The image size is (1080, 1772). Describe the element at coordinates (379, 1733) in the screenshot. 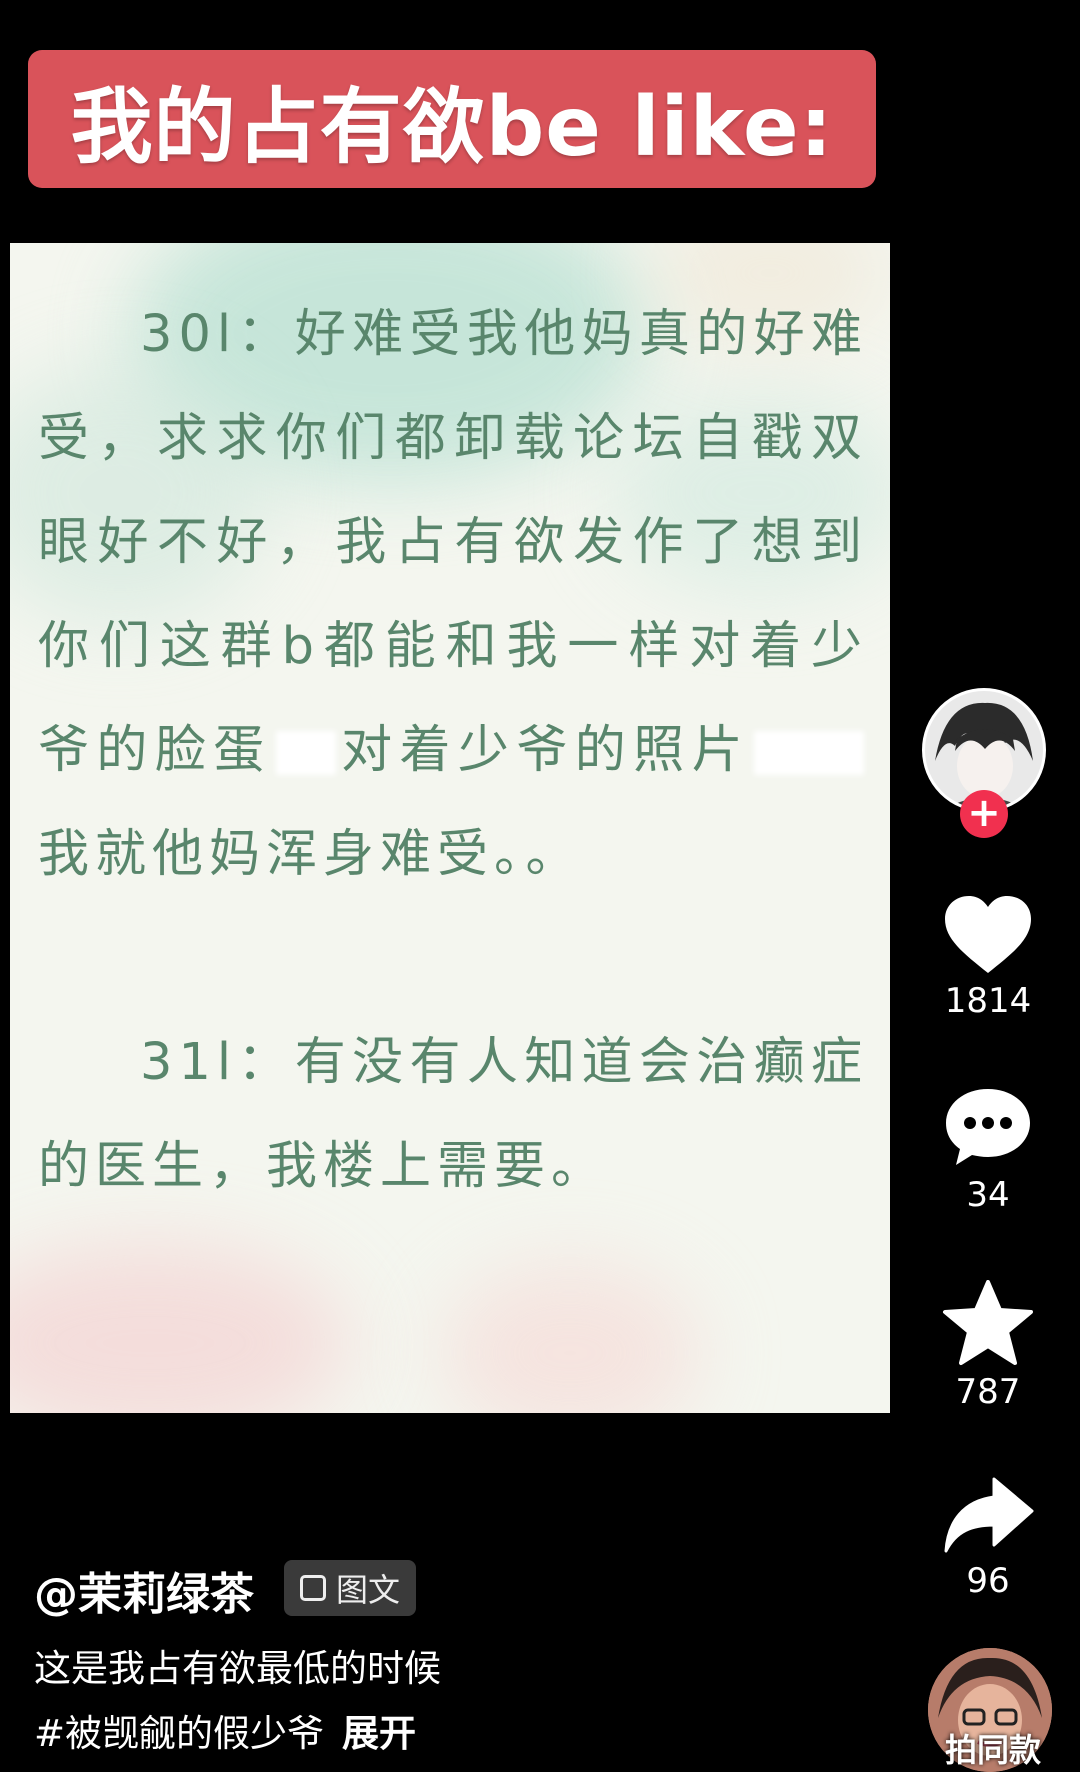

I see `expand-button: 展开` at that location.